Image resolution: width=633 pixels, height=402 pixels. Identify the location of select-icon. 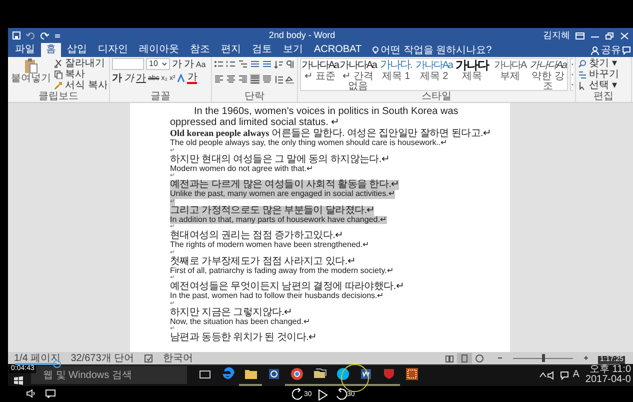
(582, 85).